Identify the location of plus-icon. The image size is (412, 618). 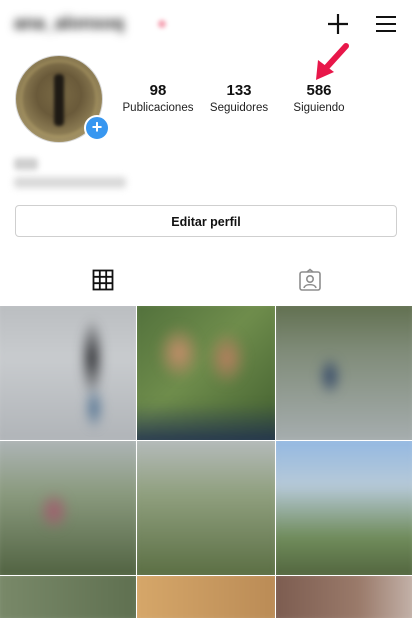
(338, 24).